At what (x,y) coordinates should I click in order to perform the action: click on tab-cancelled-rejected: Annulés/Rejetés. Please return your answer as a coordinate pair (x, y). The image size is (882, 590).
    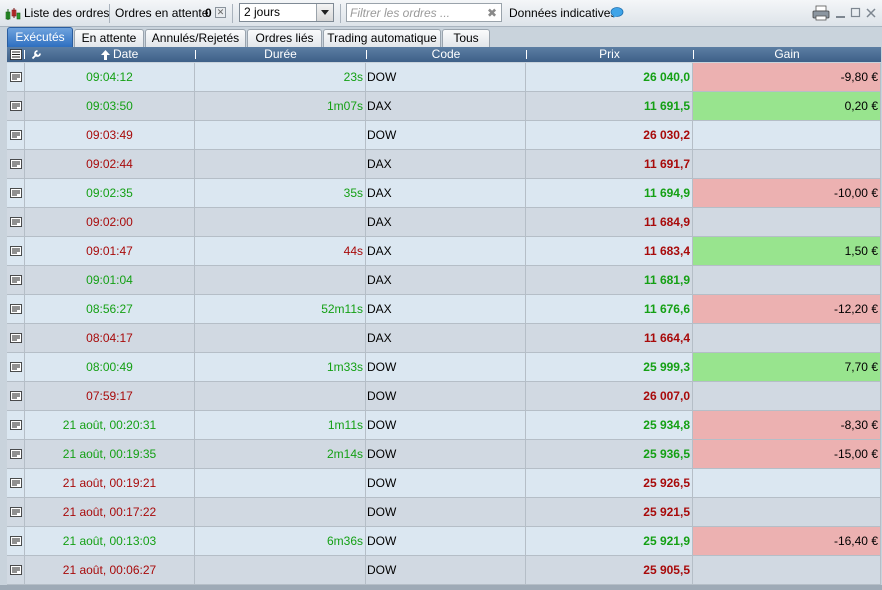
    Looking at the image, I should click on (195, 38).